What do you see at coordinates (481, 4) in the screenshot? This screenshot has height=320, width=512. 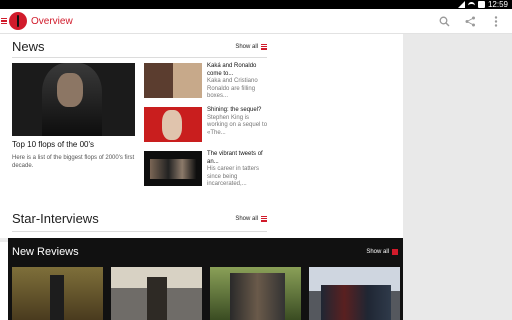 I see `battery-icon` at bounding box center [481, 4].